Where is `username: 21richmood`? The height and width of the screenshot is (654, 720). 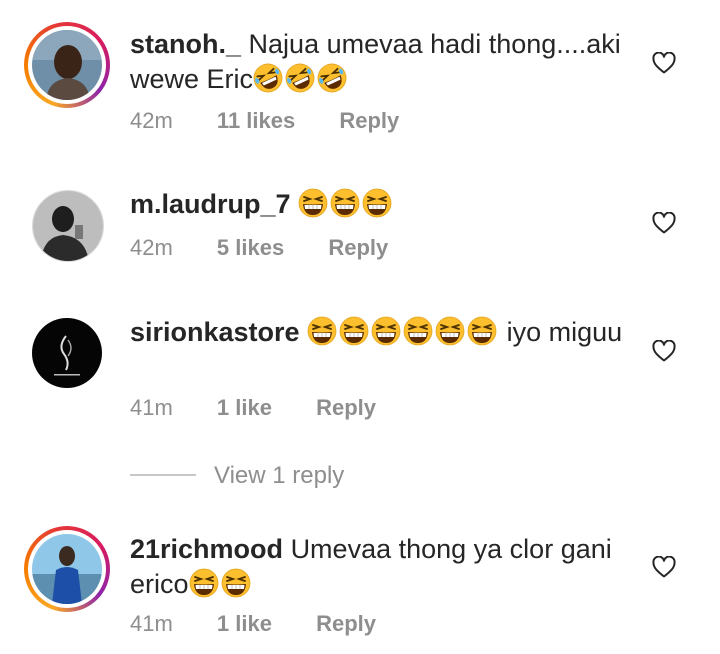 username: 21richmood is located at coordinates (206, 549).